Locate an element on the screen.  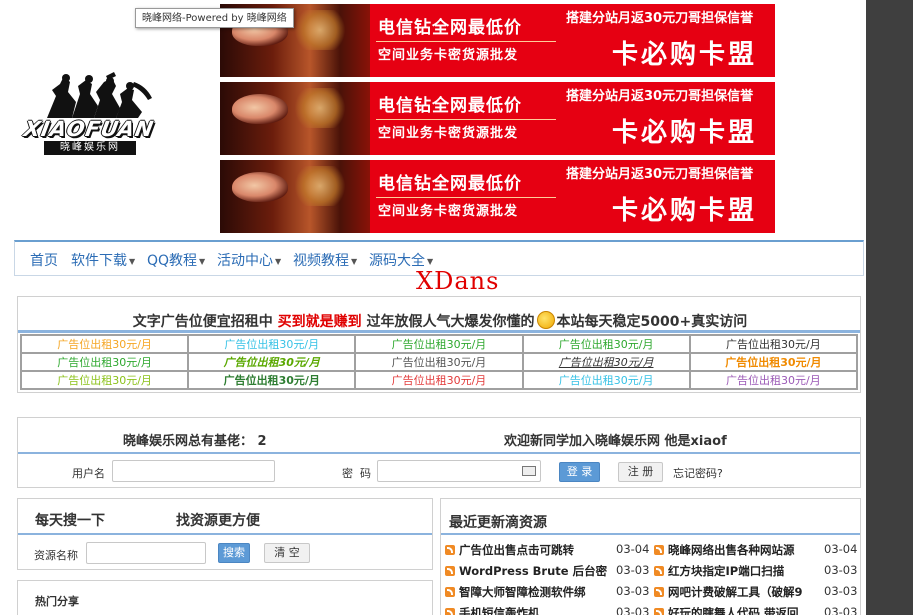
xdans-watermark: XDans is located at coordinates (458, 281).